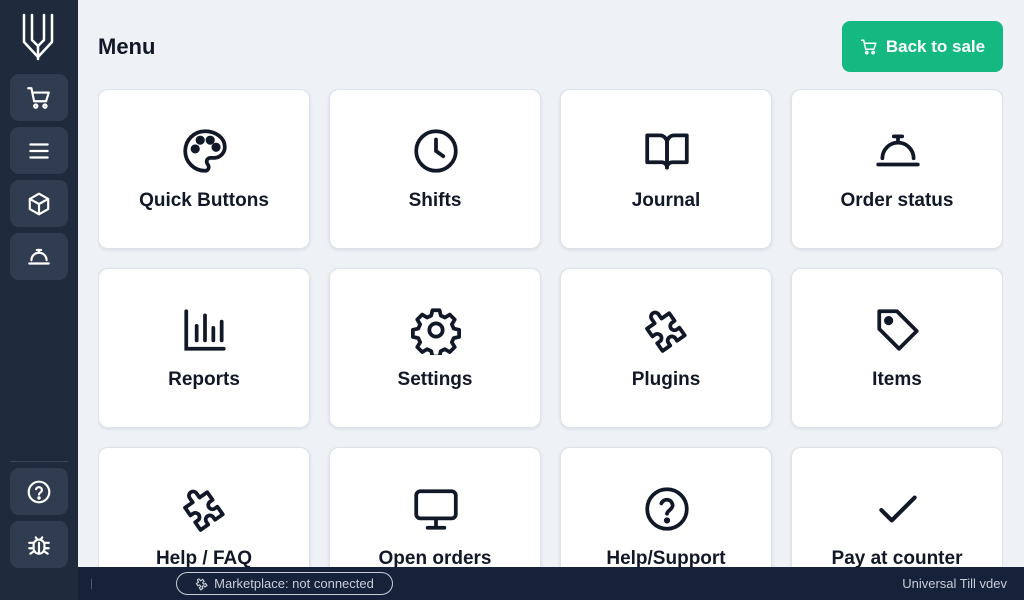  I want to click on sidebar-item-menu, so click(39, 150).